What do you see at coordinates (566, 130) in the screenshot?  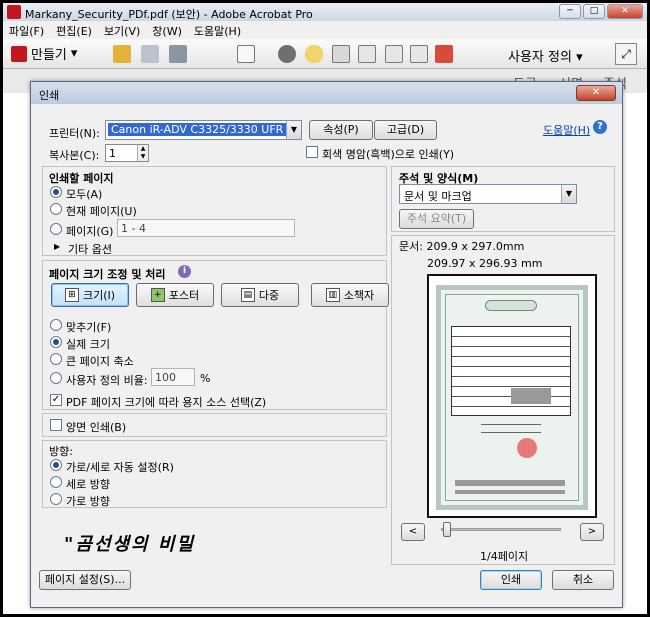 I see `help-link: 도움말(H)` at bounding box center [566, 130].